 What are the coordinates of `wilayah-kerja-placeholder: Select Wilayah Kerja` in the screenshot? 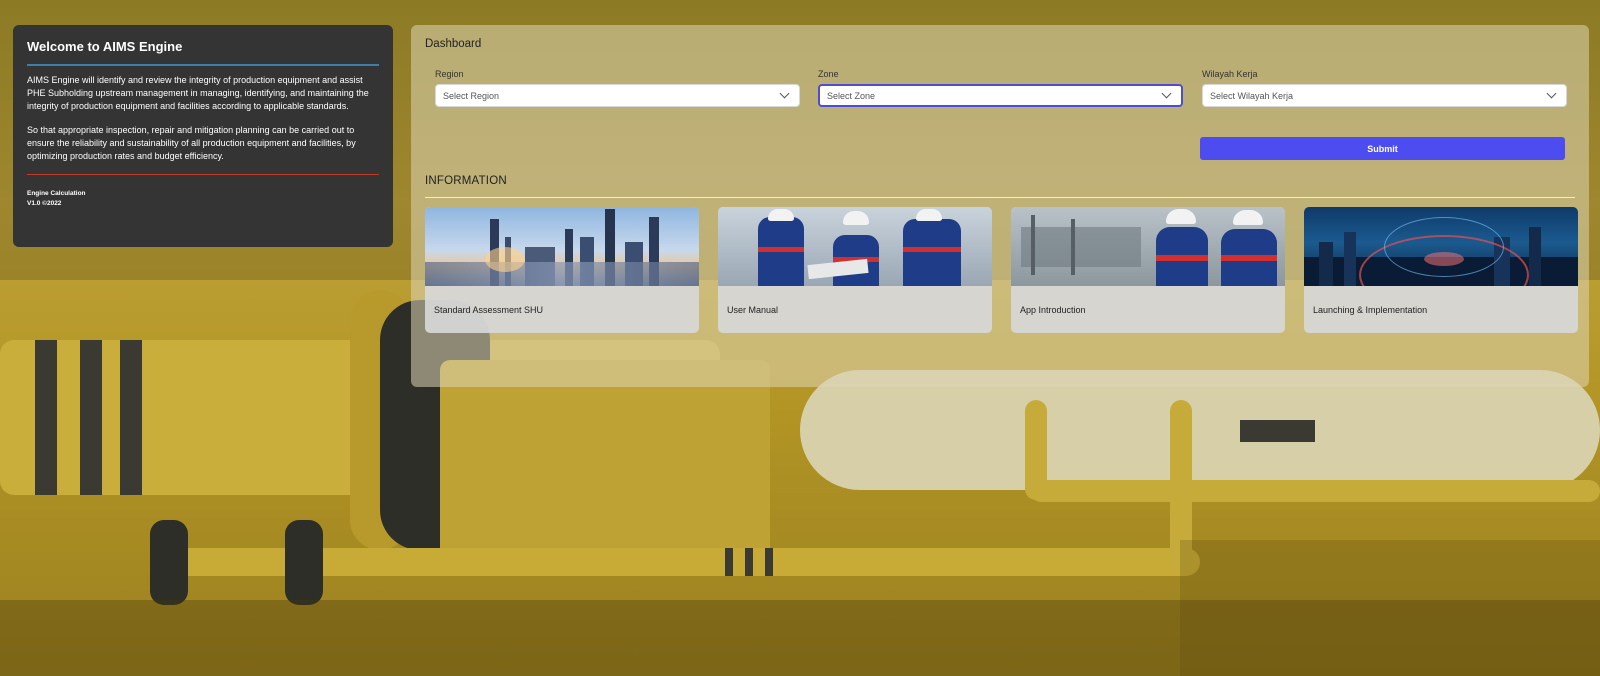 It's located at (1252, 95).